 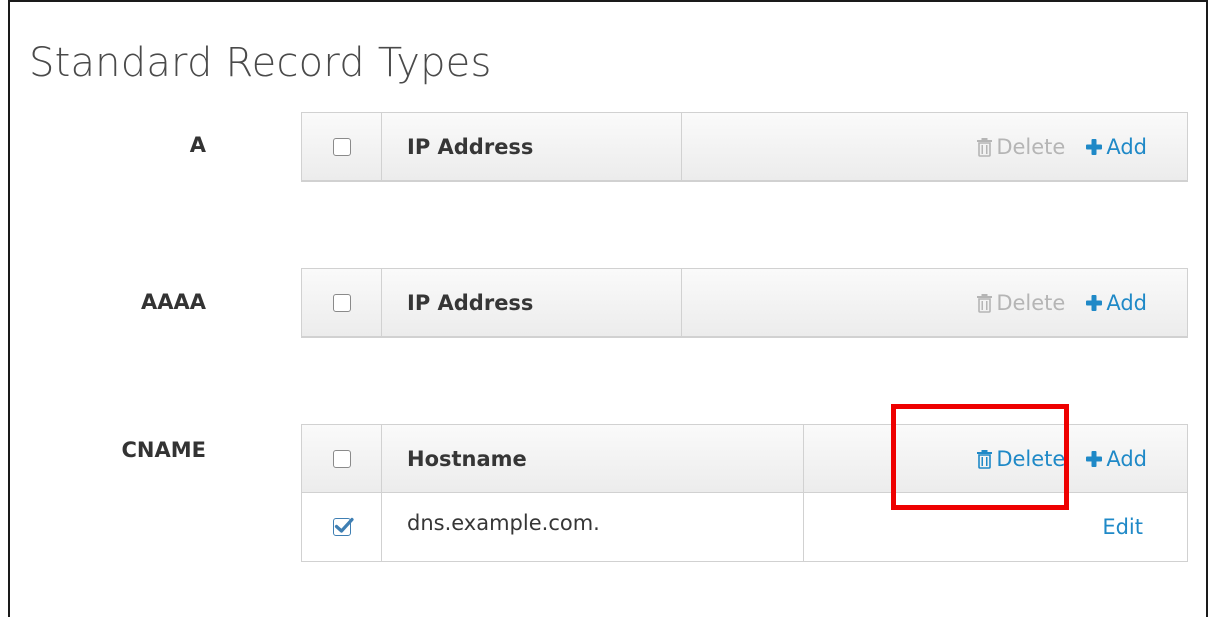 I want to click on hostname-cell: dns.example.com., so click(x=593, y=527).